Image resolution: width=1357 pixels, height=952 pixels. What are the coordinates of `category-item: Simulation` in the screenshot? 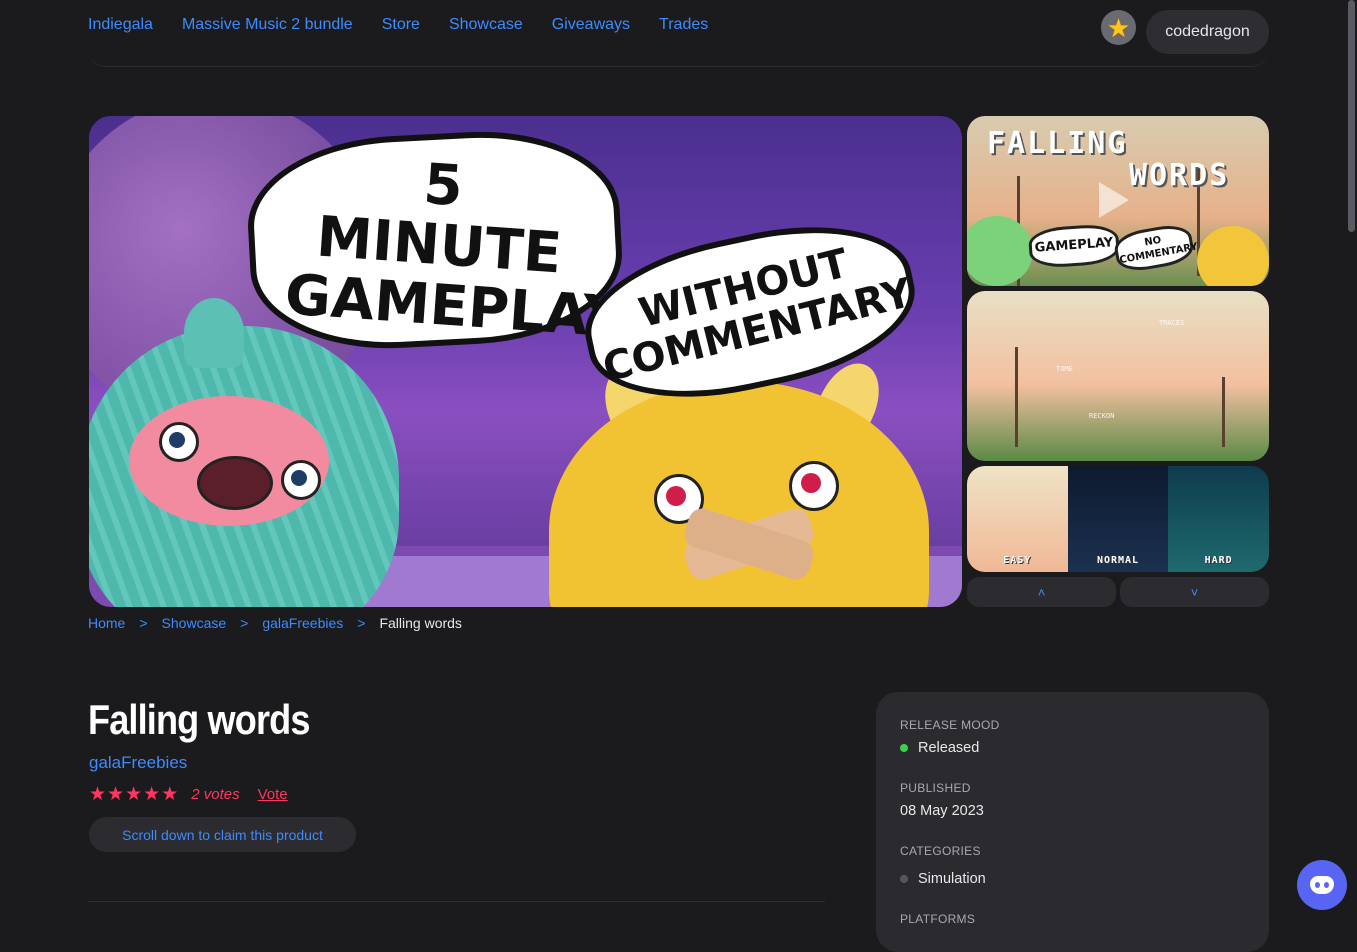 It's located at (943, 879).